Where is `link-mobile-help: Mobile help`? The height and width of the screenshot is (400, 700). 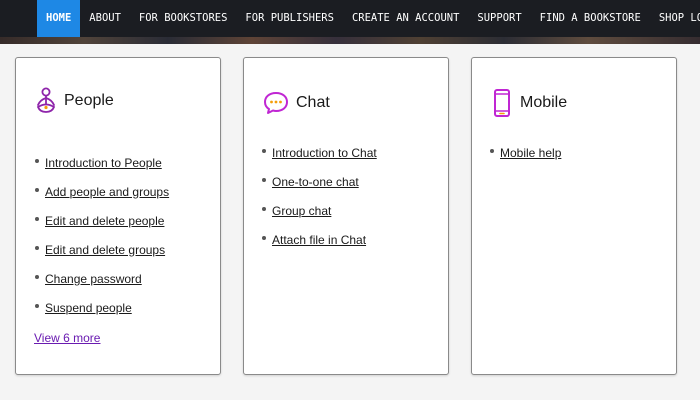 link-mobile-help: Mobile help is located at coordinates (530, 153).